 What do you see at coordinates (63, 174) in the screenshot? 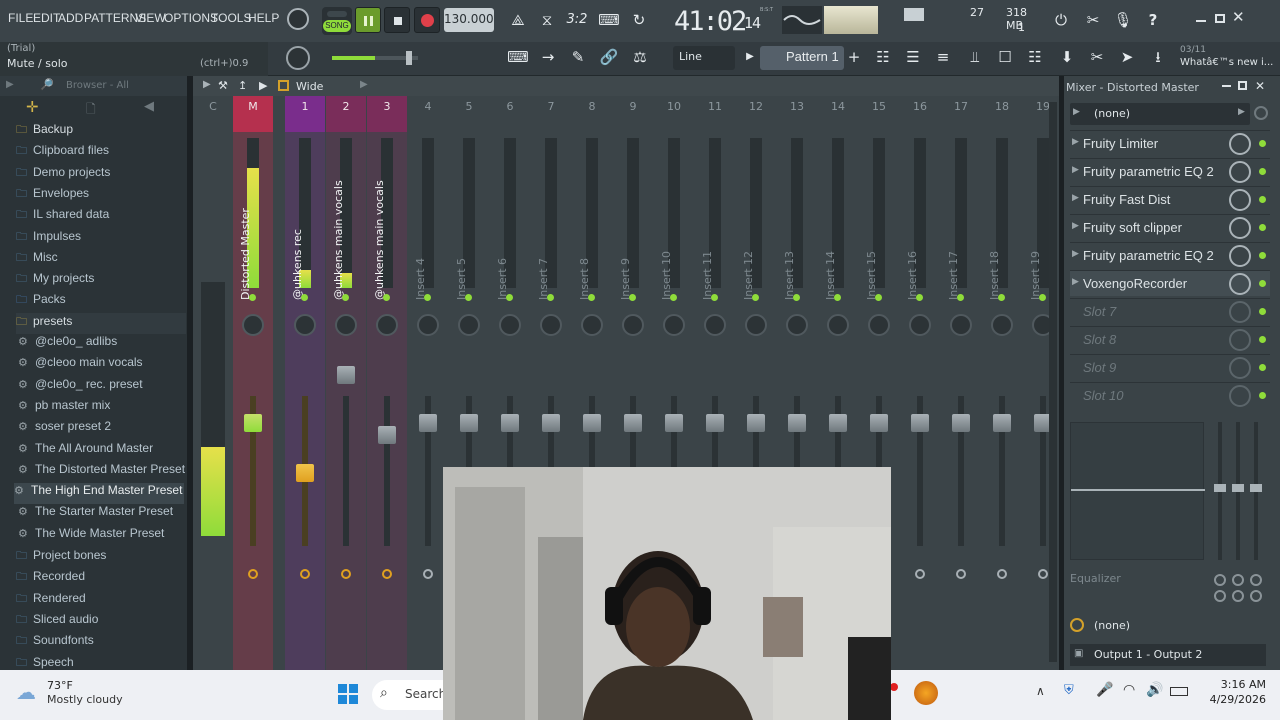
I see `browser-item: 🗀 Demo projects` at bounding box center [63, 174].